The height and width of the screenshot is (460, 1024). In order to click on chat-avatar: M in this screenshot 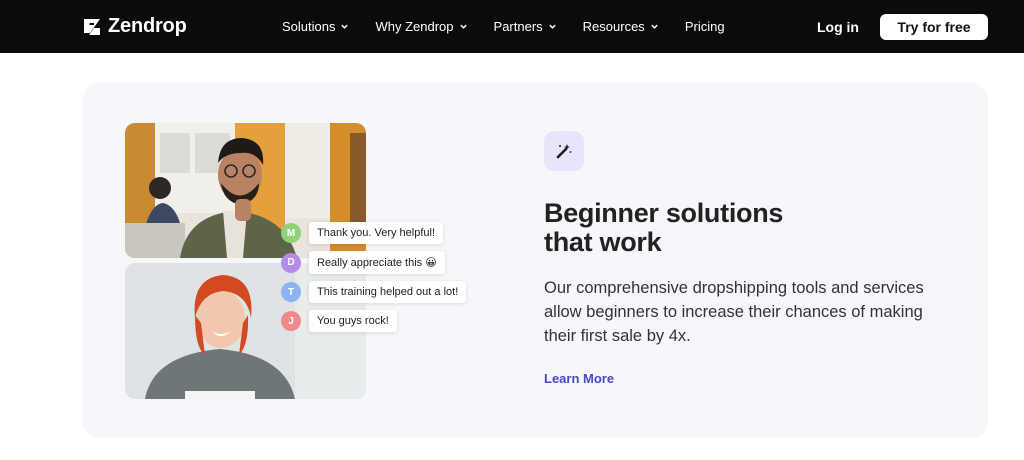, I will do `click(291, 233)`.